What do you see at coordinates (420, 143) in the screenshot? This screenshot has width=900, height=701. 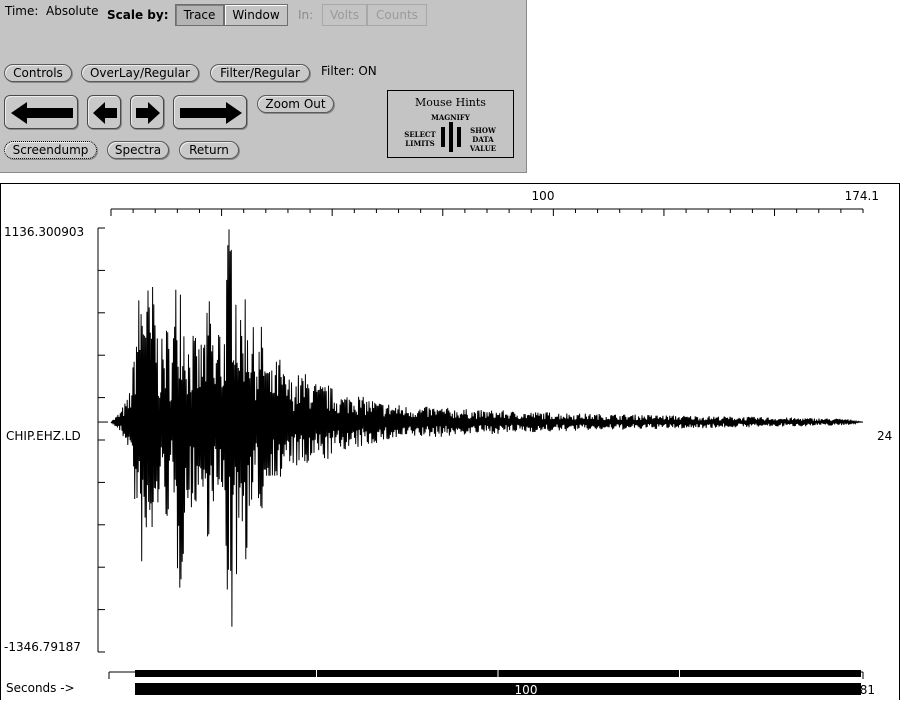 I see `hint-left-line2: LIMITS` at bounding box center [420, 143].